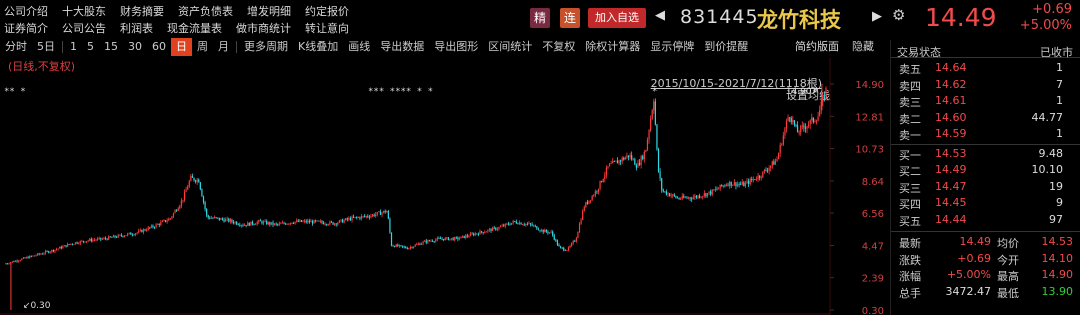  What do you see at coordinates (660, 15) in the screenshot?
I see `prev-stock-icon: ◀` at bounding box center [660, 15].